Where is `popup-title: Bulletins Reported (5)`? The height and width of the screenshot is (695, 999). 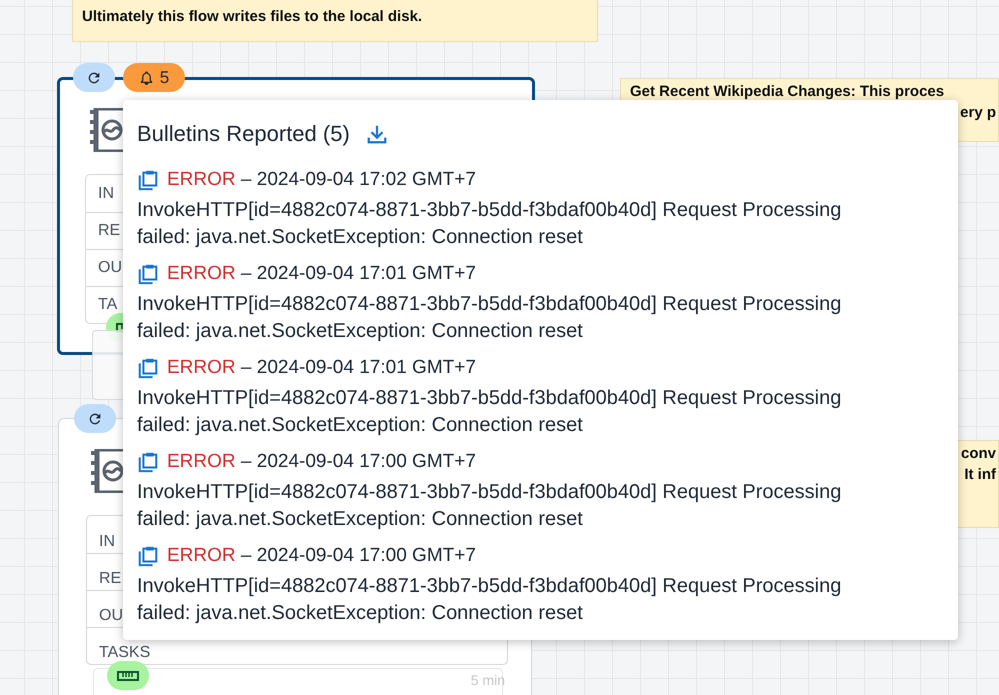
popup-title: Bulletins Reported (5) is located at coordinates (243, 134).